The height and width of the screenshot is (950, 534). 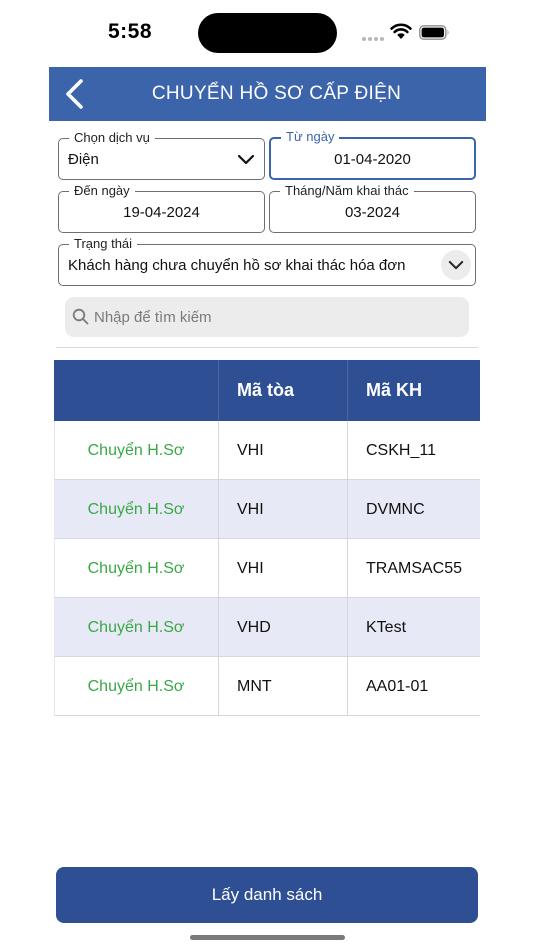 I want to click on customer-code-cell: TRAMSAC55, so click(x=414, y=568).